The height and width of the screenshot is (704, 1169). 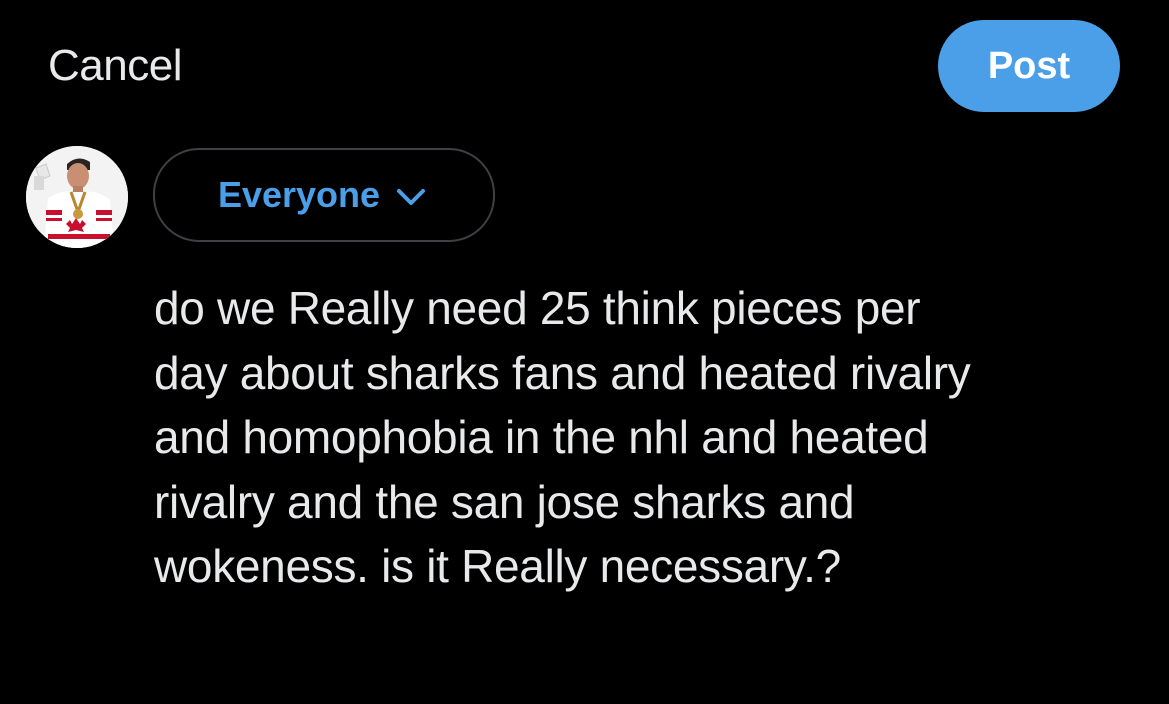 I want to click on cancel-button: Cancel, so click(x=115, y=66).